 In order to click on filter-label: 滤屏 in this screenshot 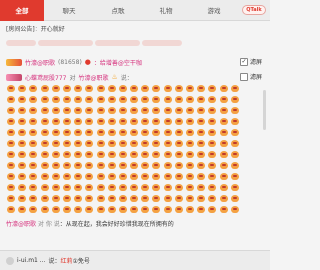, I will do `click(255, 62)`.